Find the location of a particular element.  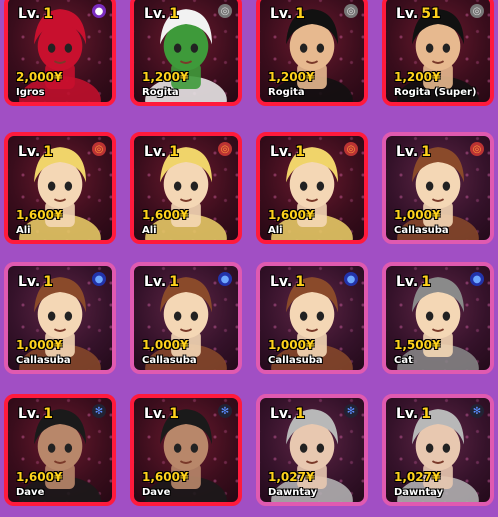

unit-card-cat: Lv. 1 ● 1,500¥ Cat is located at coordinates (438, 318).